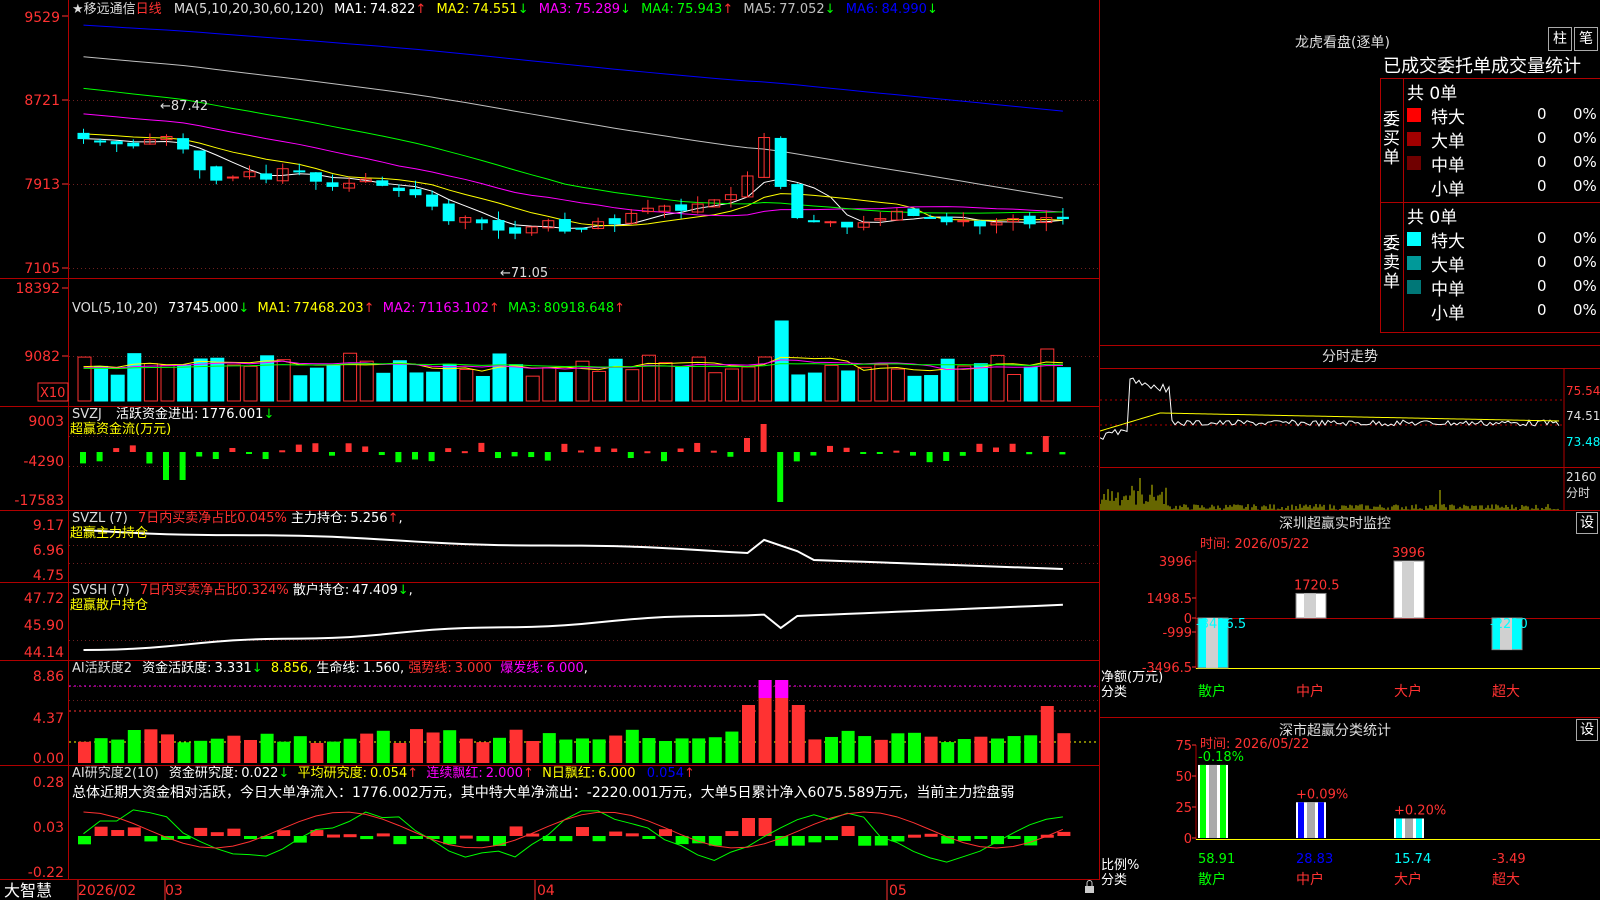 This screenshot has height=900, width=1600. What do you see at coordinates (1502, 163) in the screenshot?
I see `buy-row: 中单 0 0%` at bounding box center [1502, 163].